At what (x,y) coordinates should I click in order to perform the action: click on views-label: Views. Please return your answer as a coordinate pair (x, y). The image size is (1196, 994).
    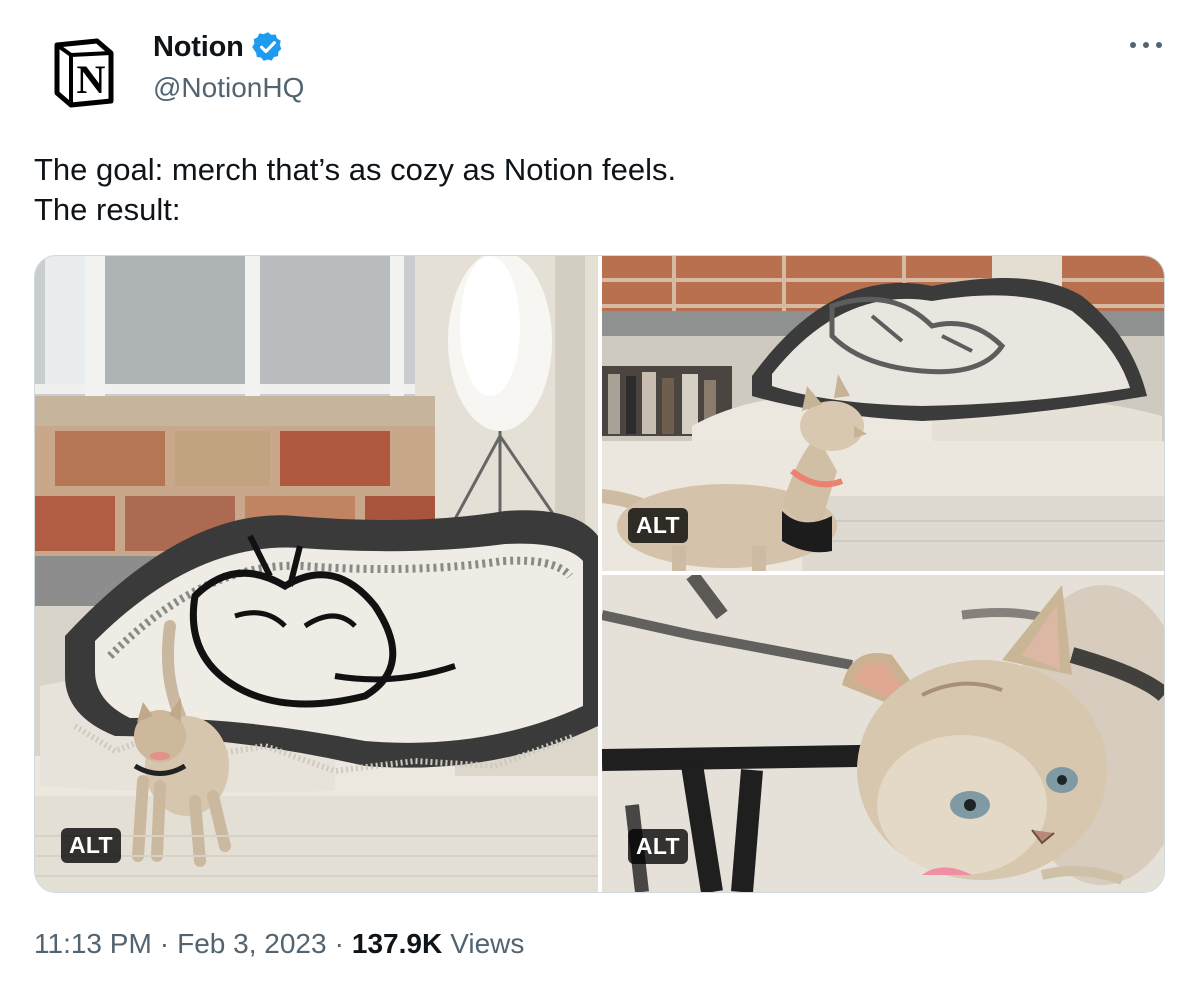
    Looking at the image, I should click on (487, 943).